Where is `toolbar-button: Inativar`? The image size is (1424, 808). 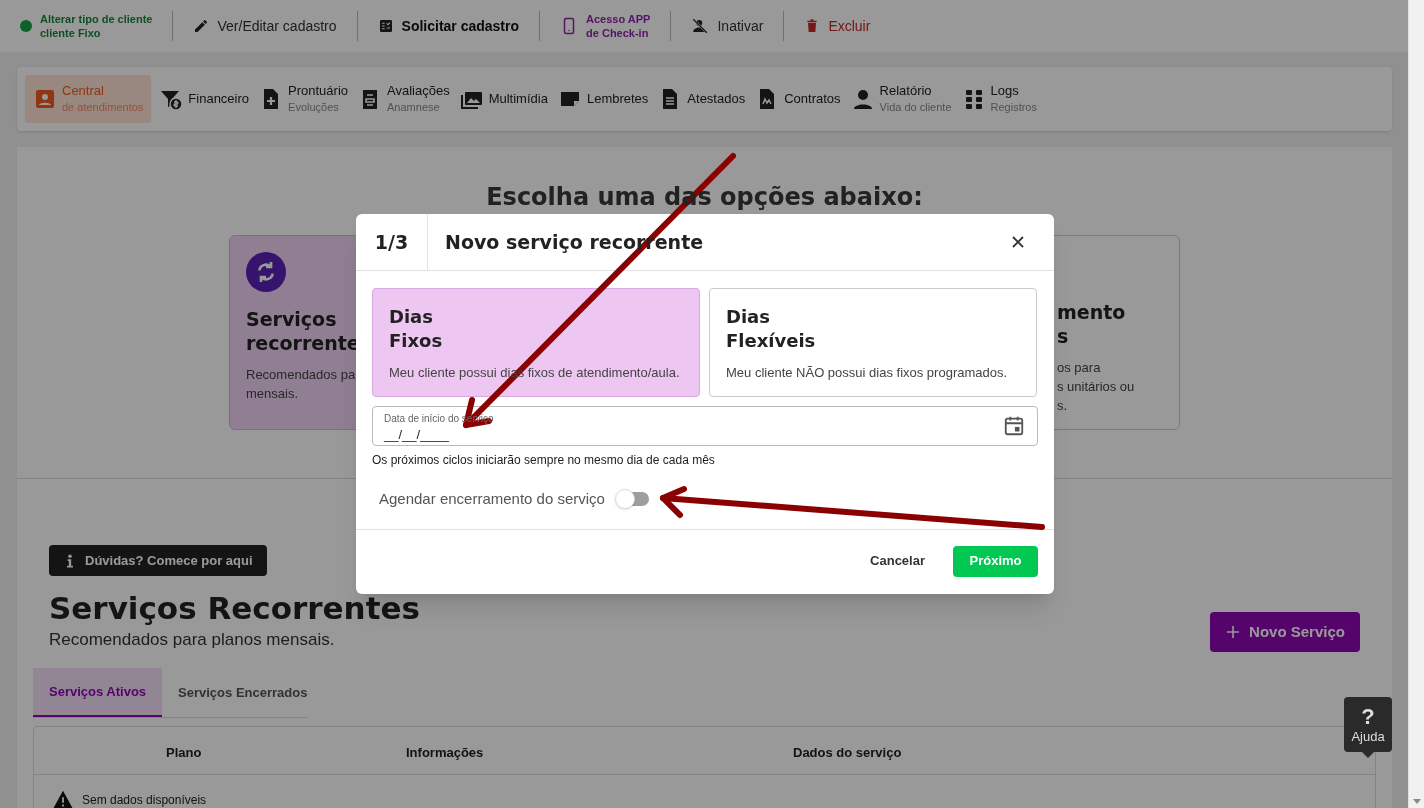 toolbar-button: Inativar is located at coordinates (727, 26).